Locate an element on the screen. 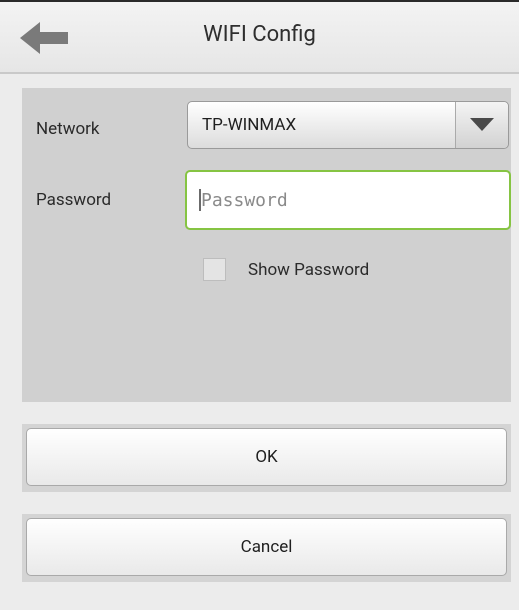  password-label: Password is located at coordinates (74, 200).